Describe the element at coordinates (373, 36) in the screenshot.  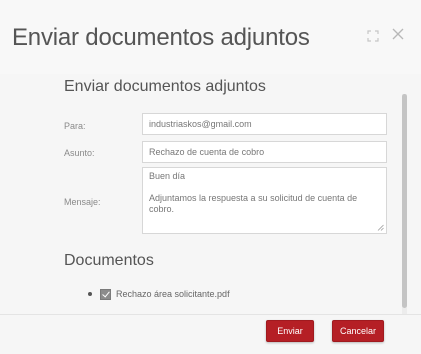
I see `expand-icon` at that location.